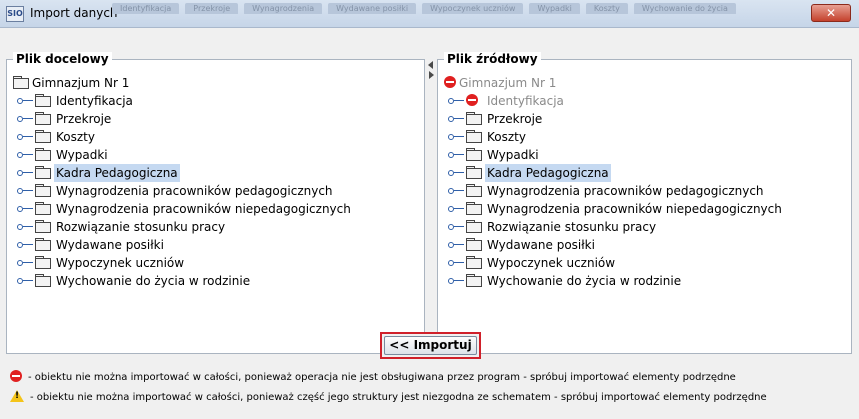 The width and height of the screenshot is (859, 419). Describe the element at coordinates (94, 101) in the screenshot. I see `tree-node-label: Identyfikacja` at that location.